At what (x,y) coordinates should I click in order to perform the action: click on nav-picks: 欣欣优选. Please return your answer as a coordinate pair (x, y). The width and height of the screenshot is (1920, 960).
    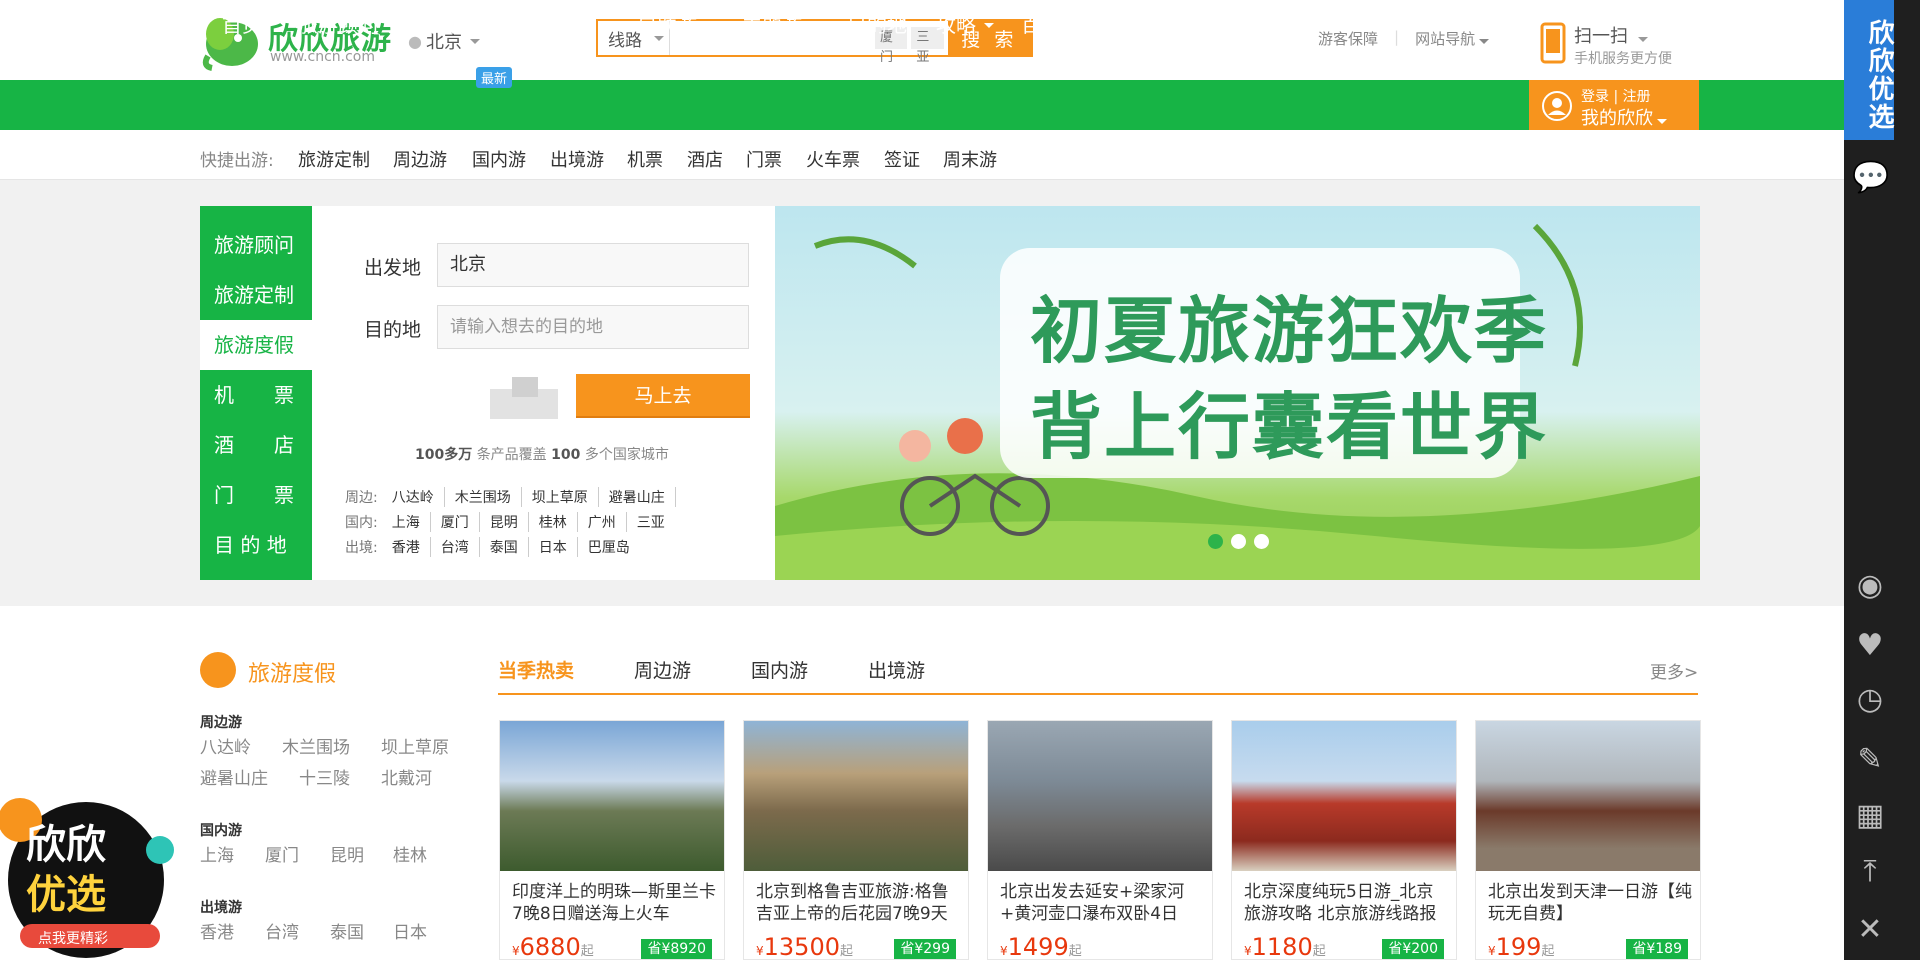
    Looking at the image, I should click on (463, 25).